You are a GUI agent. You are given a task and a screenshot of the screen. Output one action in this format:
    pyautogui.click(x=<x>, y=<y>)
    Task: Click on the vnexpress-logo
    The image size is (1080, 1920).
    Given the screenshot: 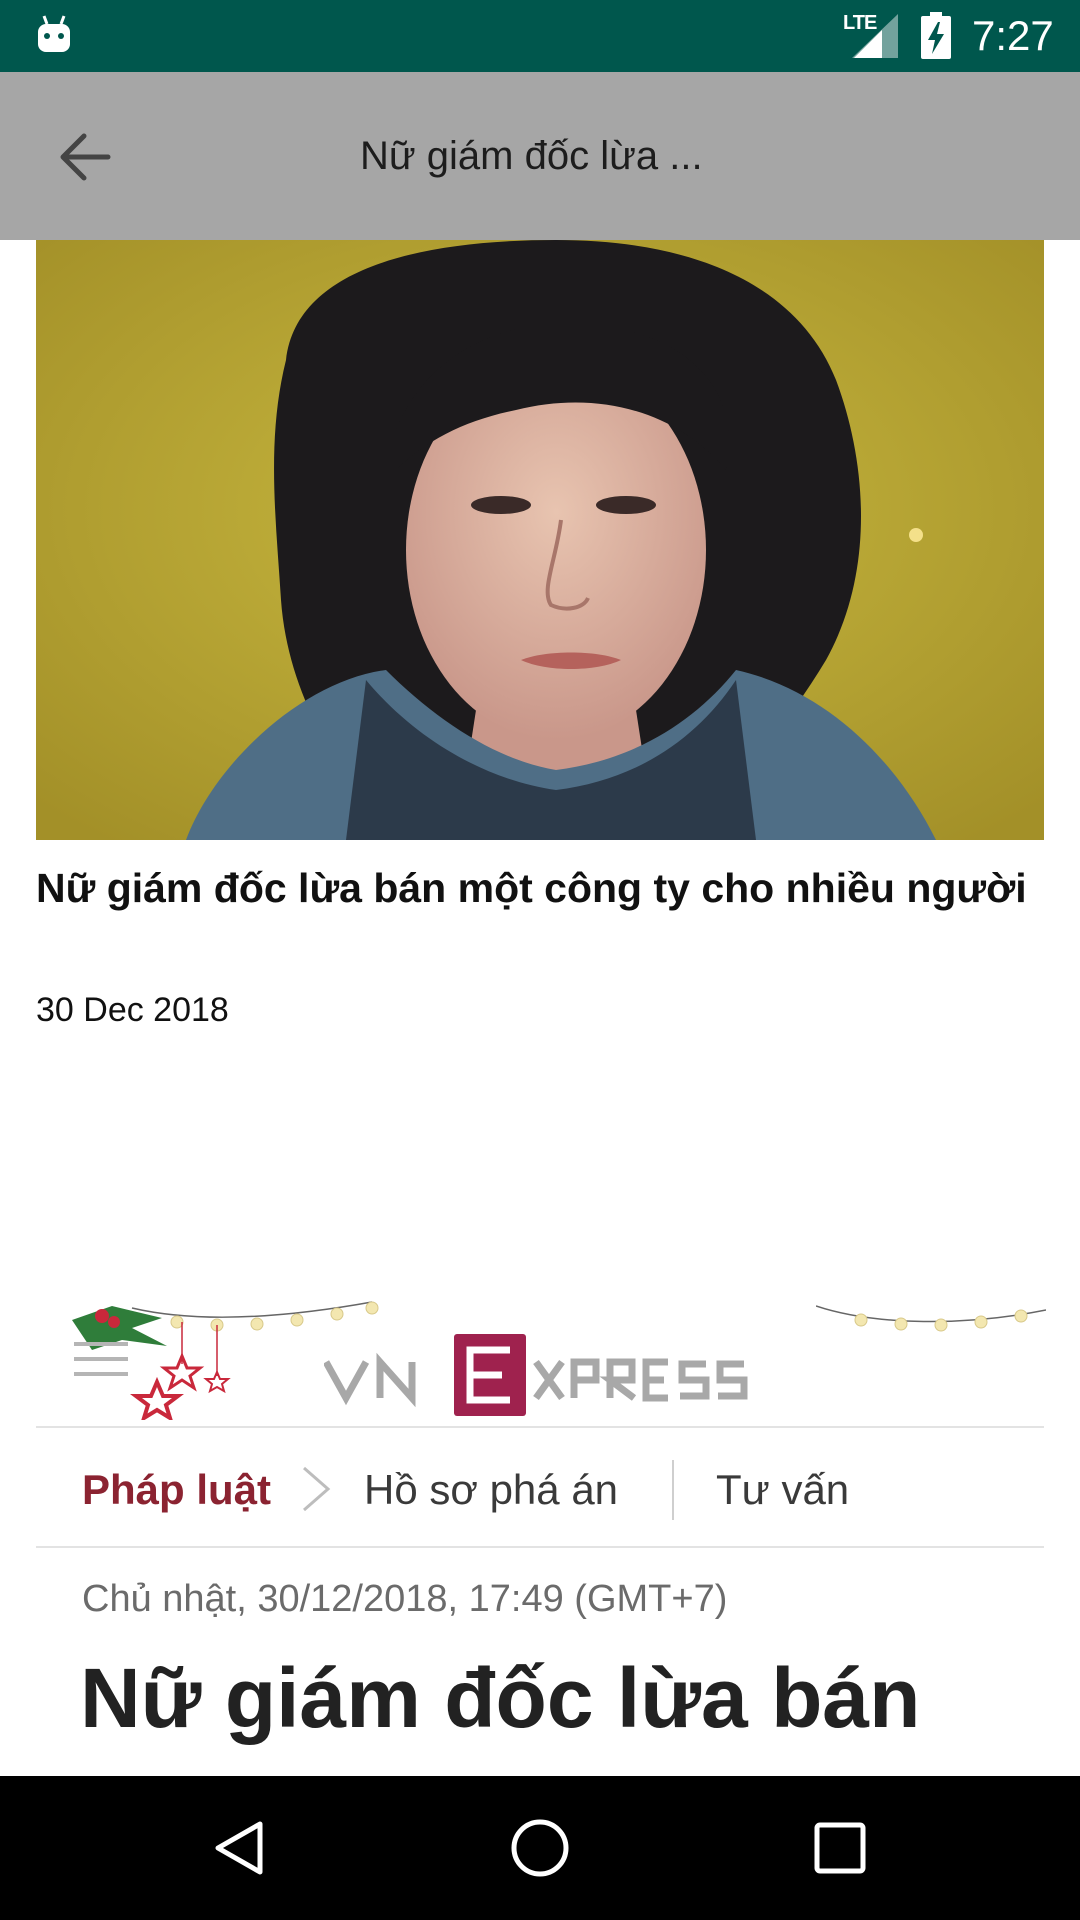 What is the action you would take?
    pyautogui.click(x=544, y=1374)
    